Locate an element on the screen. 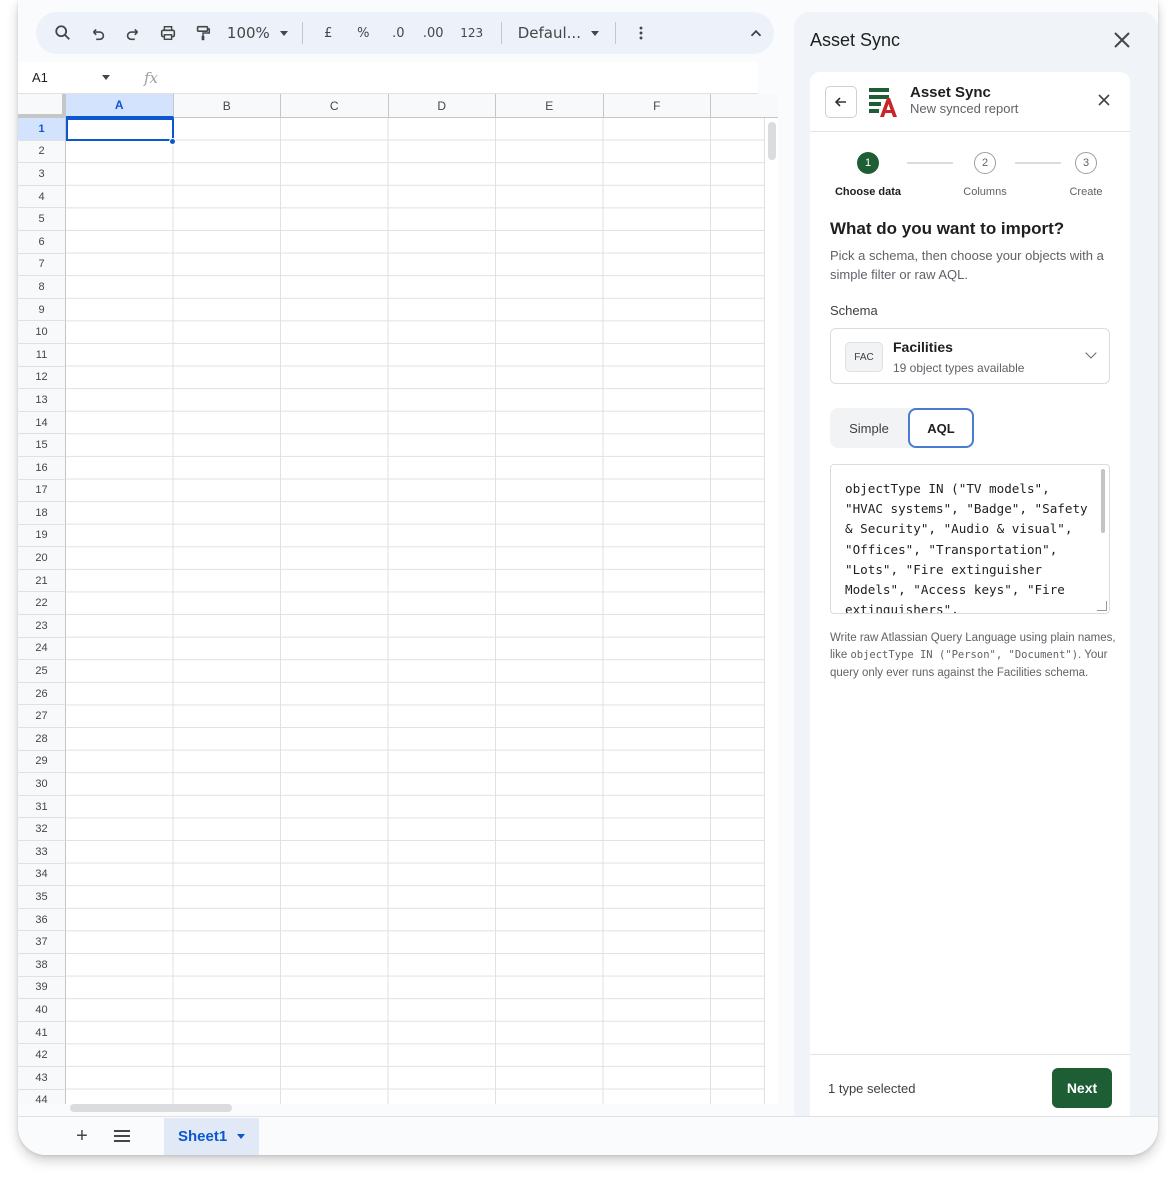 This screenshot has height=1179, width=1166. row-header: 25 is located at coordinates (42, 671).